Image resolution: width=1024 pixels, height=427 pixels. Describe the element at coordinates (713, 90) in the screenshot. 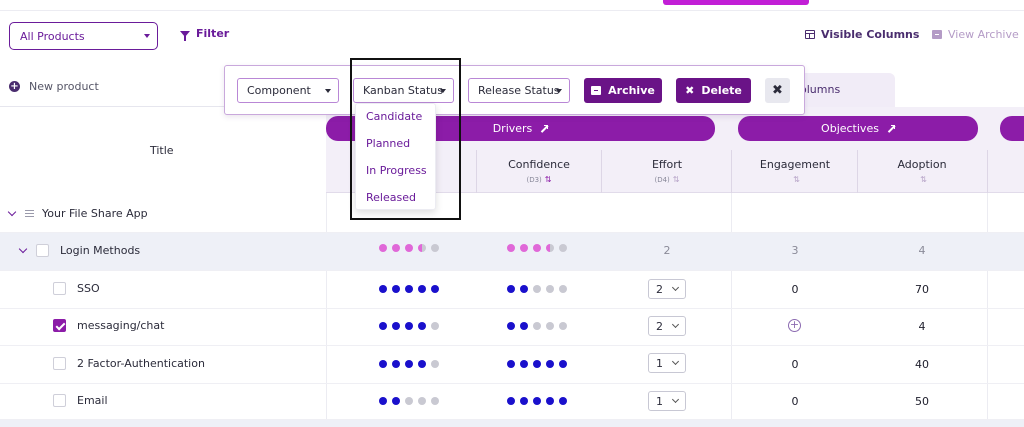

I see `delete-button: ✖ Delete` at that location.